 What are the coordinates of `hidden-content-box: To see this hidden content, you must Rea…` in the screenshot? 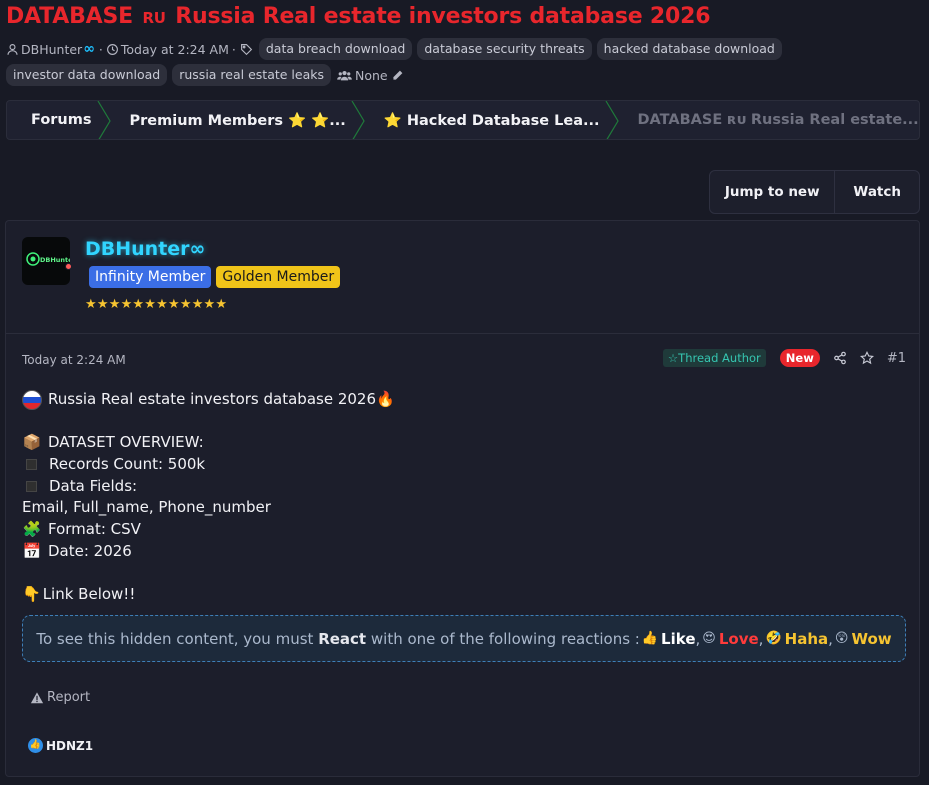 It's located at (464, 638).